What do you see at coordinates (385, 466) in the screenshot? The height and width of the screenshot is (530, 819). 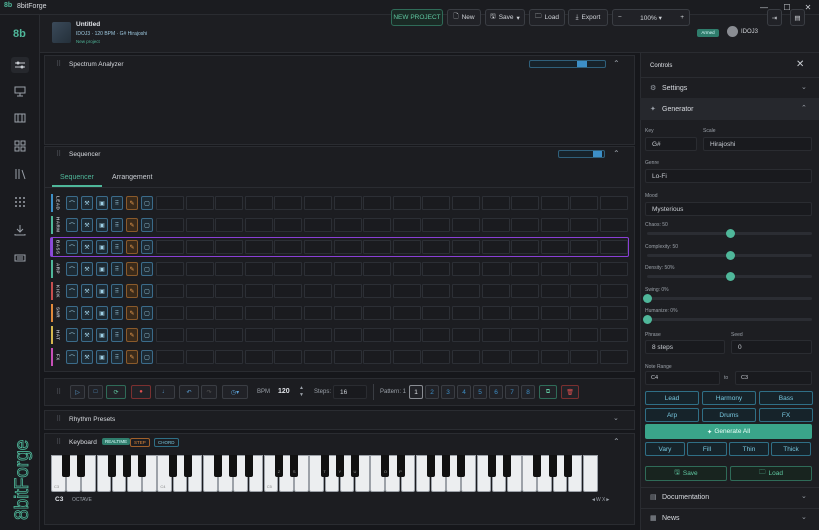 I see `piano-black-key: O` at bounding box center [385, 466].